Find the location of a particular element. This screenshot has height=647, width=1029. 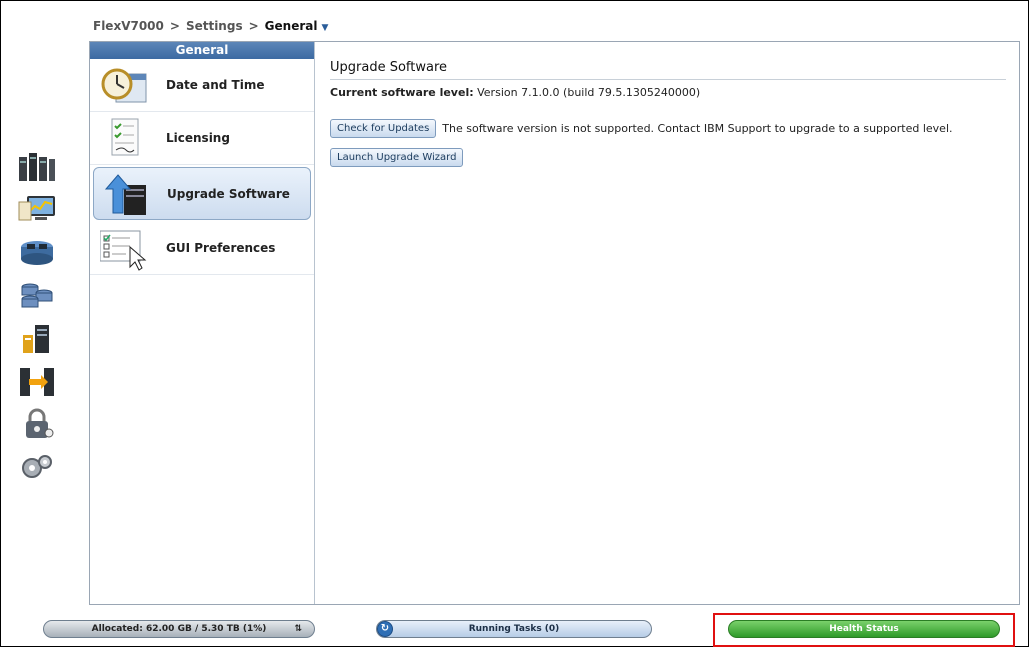

preferences-icon is located at coordinates (123, 249).